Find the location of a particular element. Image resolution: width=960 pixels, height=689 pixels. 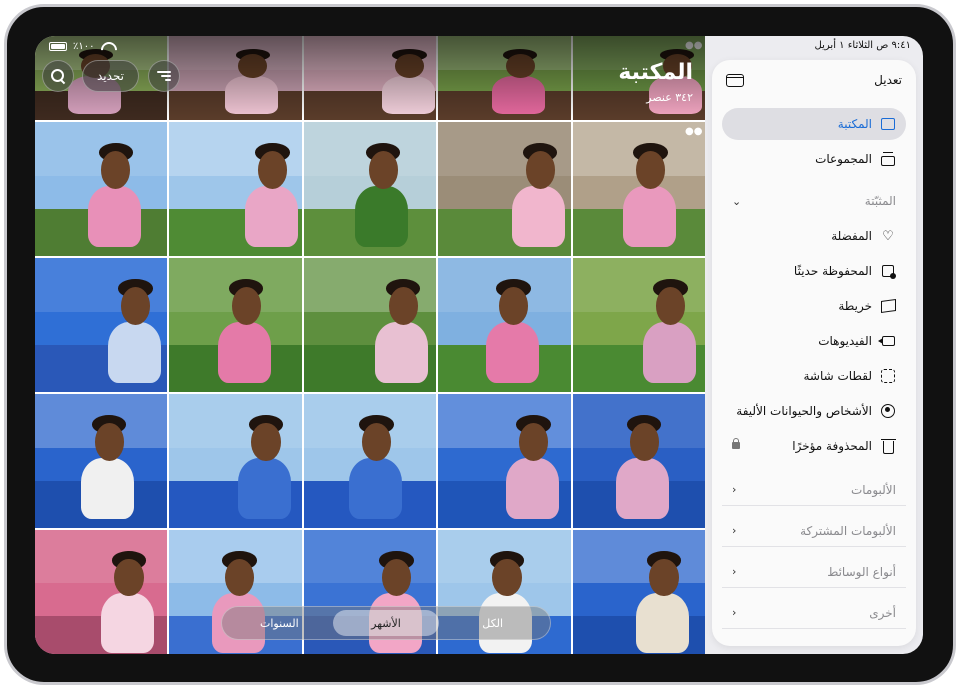

sidebar-item-label: خريطة is located at coordinates (855, 306).